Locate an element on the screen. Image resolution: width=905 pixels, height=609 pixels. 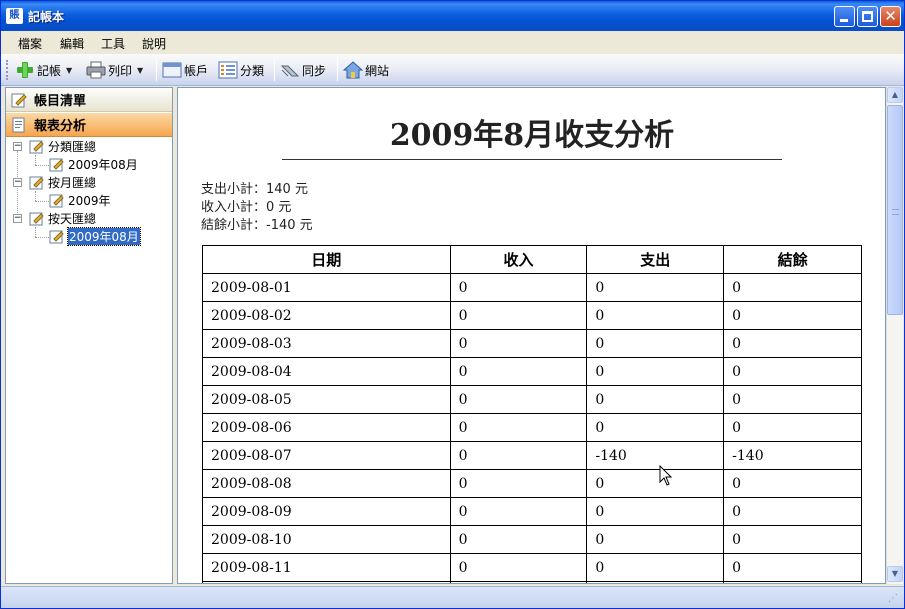
record-dropdown-icon: ▼ is located at coordinates (69, 70).